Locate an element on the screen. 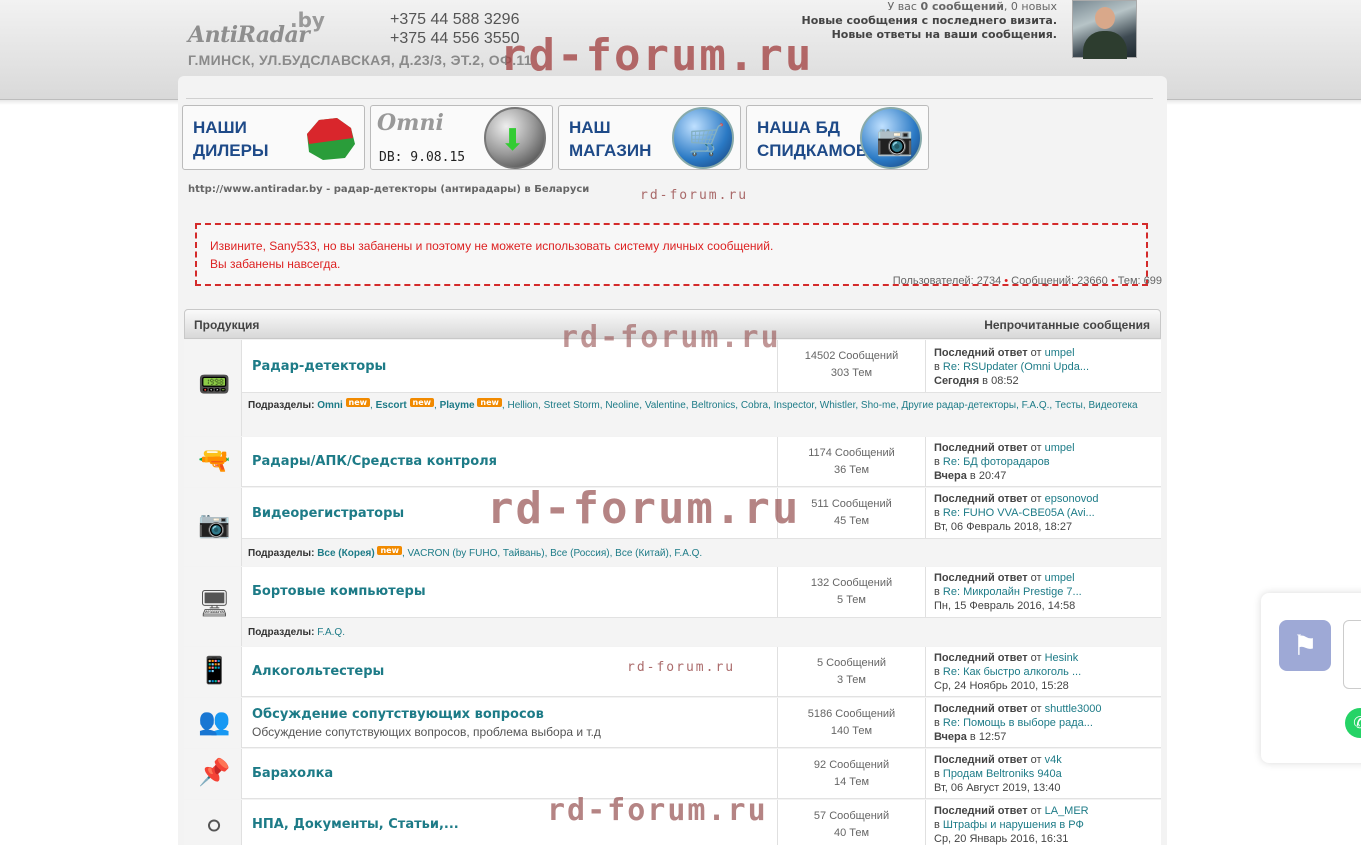  last-post-user: shuttle3000 is located at coordinates (1073, 709).